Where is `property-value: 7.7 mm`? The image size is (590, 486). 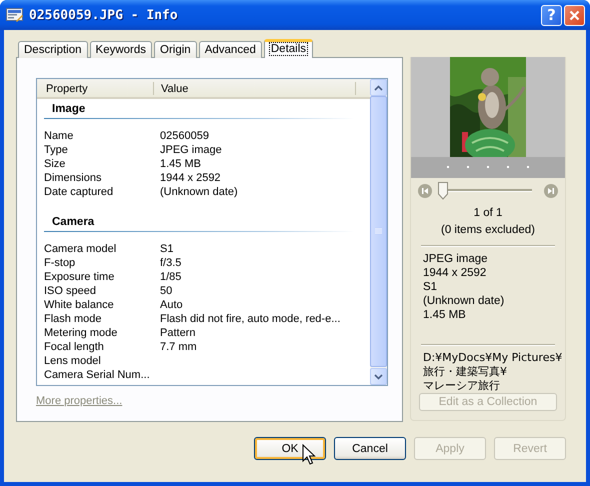
property-value: 7.7 mm is located at coordinates (178, 347).